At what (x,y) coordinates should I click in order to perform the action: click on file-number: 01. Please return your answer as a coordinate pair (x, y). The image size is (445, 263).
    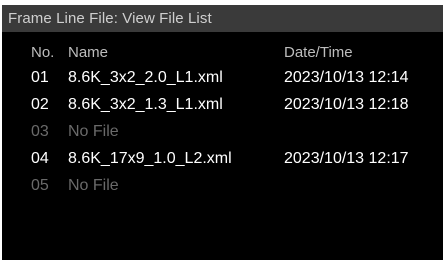
    Looking at the image, I should click on (40, 77).